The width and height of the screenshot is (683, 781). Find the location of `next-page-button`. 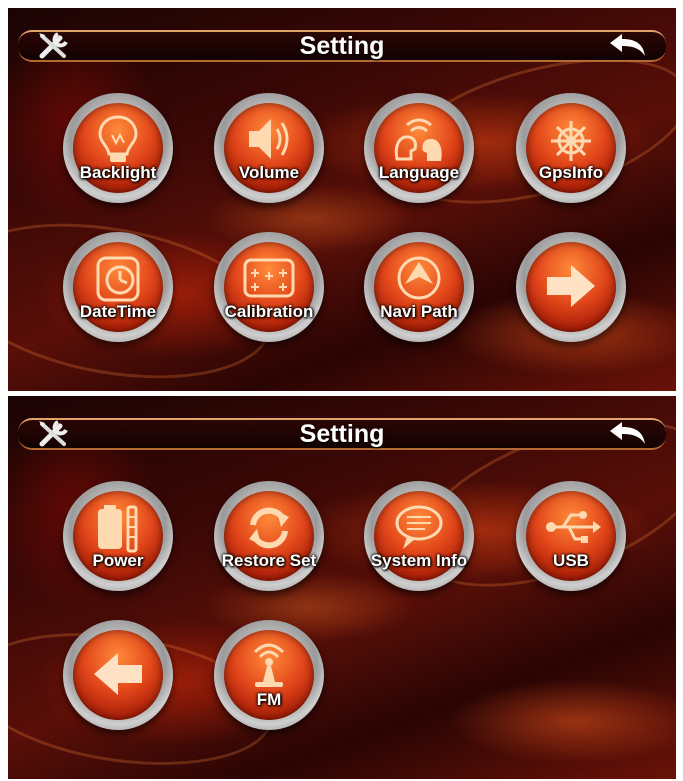

next-page-button is located at coordinates (571, 287).